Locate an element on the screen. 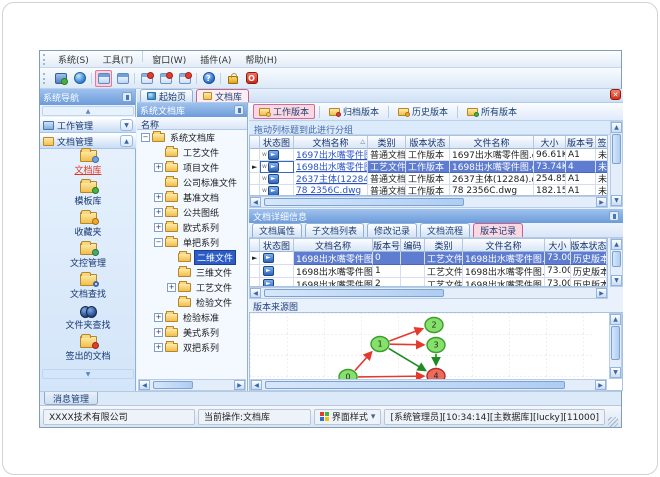  sidebar-item-模板库: 模板库 is located at coordinates (88, 193).